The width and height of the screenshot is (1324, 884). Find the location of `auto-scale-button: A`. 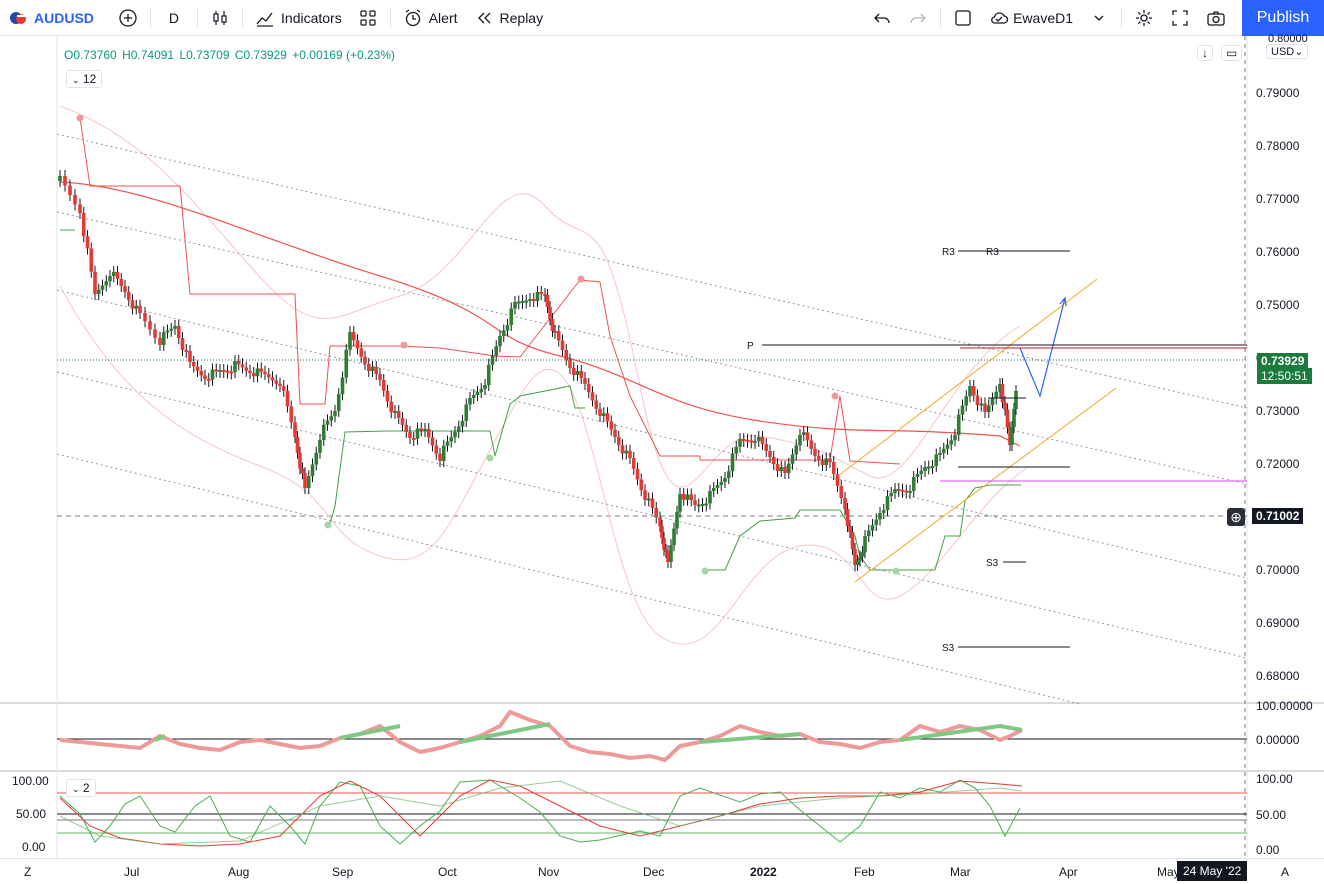

auto-scale-button: A is located at coordinates (1285, 872).